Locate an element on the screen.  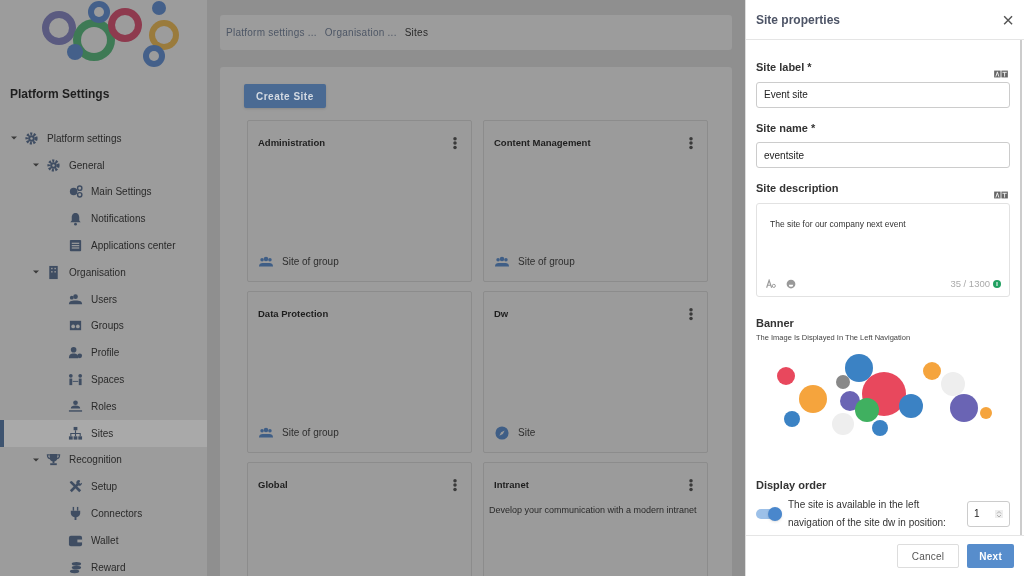
spinner-icon is located at coordinates (999, 513).